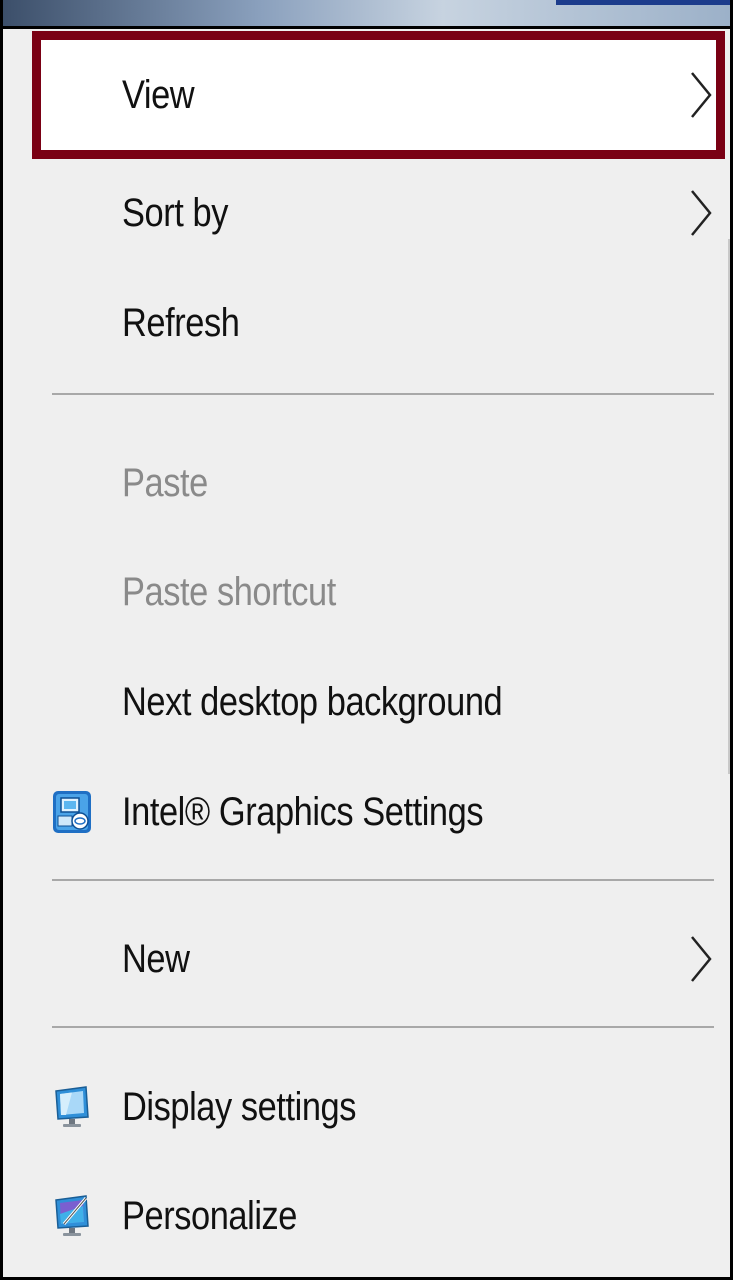  I want to click on menu-item-intel-graphics-settings: Intel® Graphics Settings, so click(368, 812).